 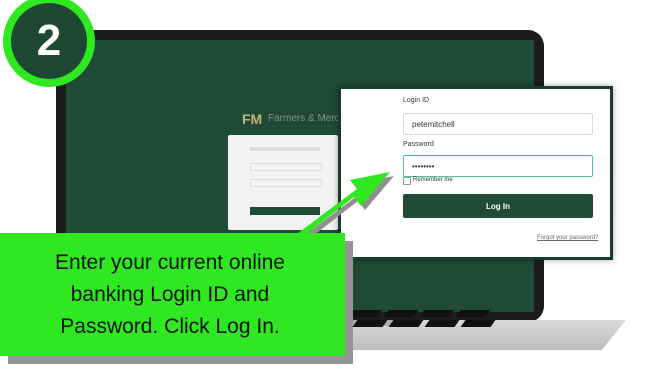 I want to click on callout-line-2: banking Login ID and, so click(x=170, y=294).